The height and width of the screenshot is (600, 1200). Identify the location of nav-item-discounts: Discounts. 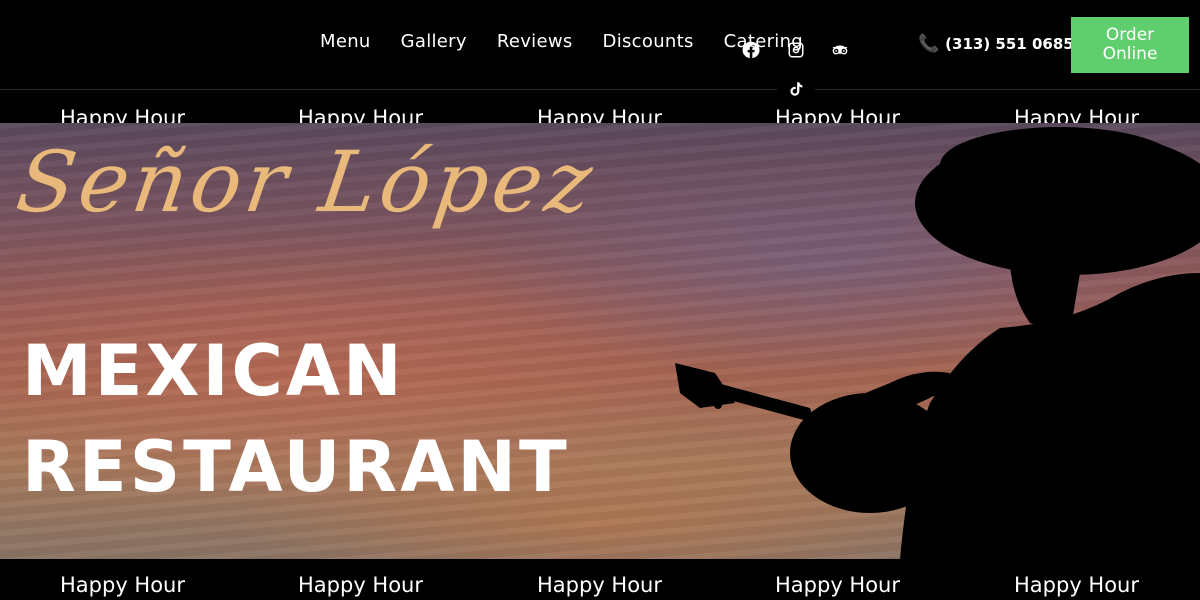
(648, 41).